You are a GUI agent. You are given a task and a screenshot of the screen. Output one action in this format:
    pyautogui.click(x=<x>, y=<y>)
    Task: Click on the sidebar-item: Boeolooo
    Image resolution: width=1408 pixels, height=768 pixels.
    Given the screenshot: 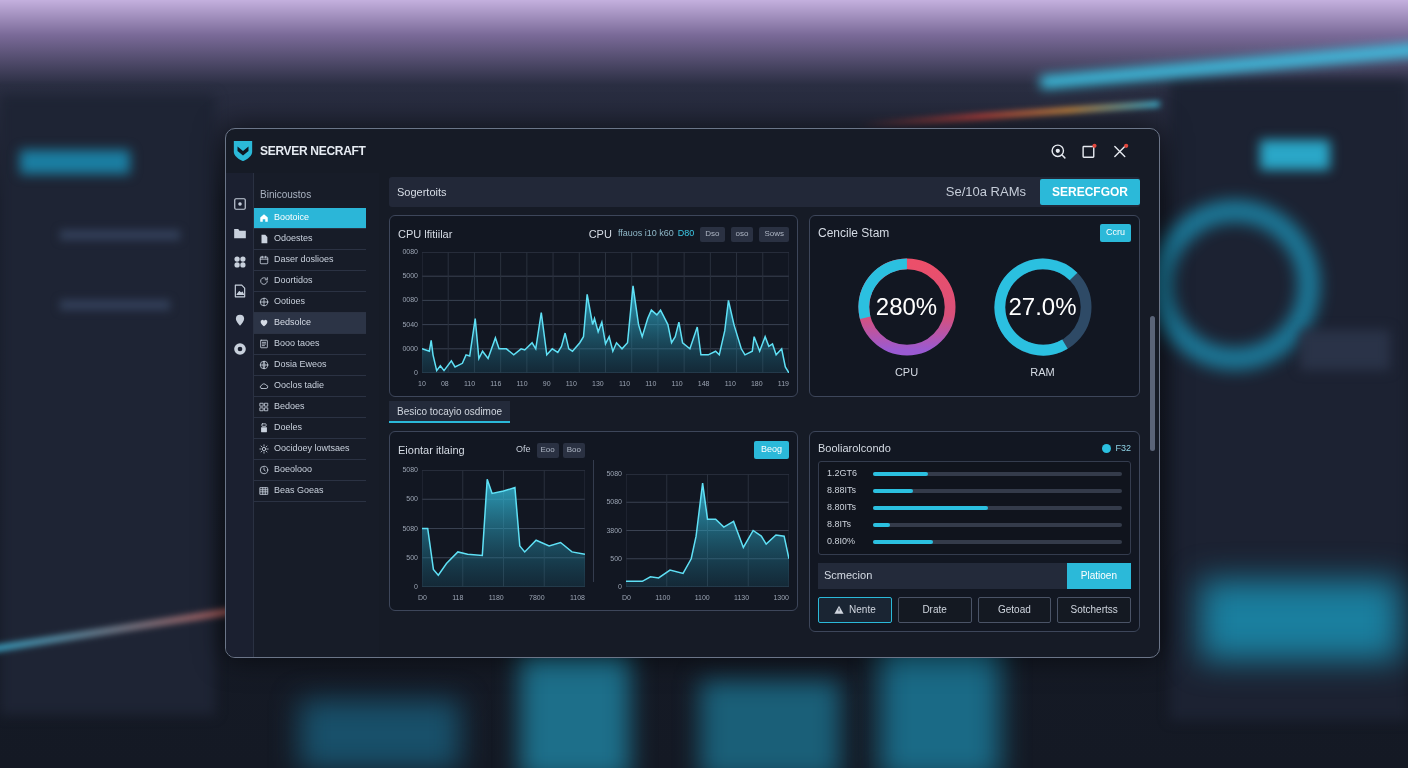 What is the action you would take?
    pyautogui.click(x=310, y=470)
    